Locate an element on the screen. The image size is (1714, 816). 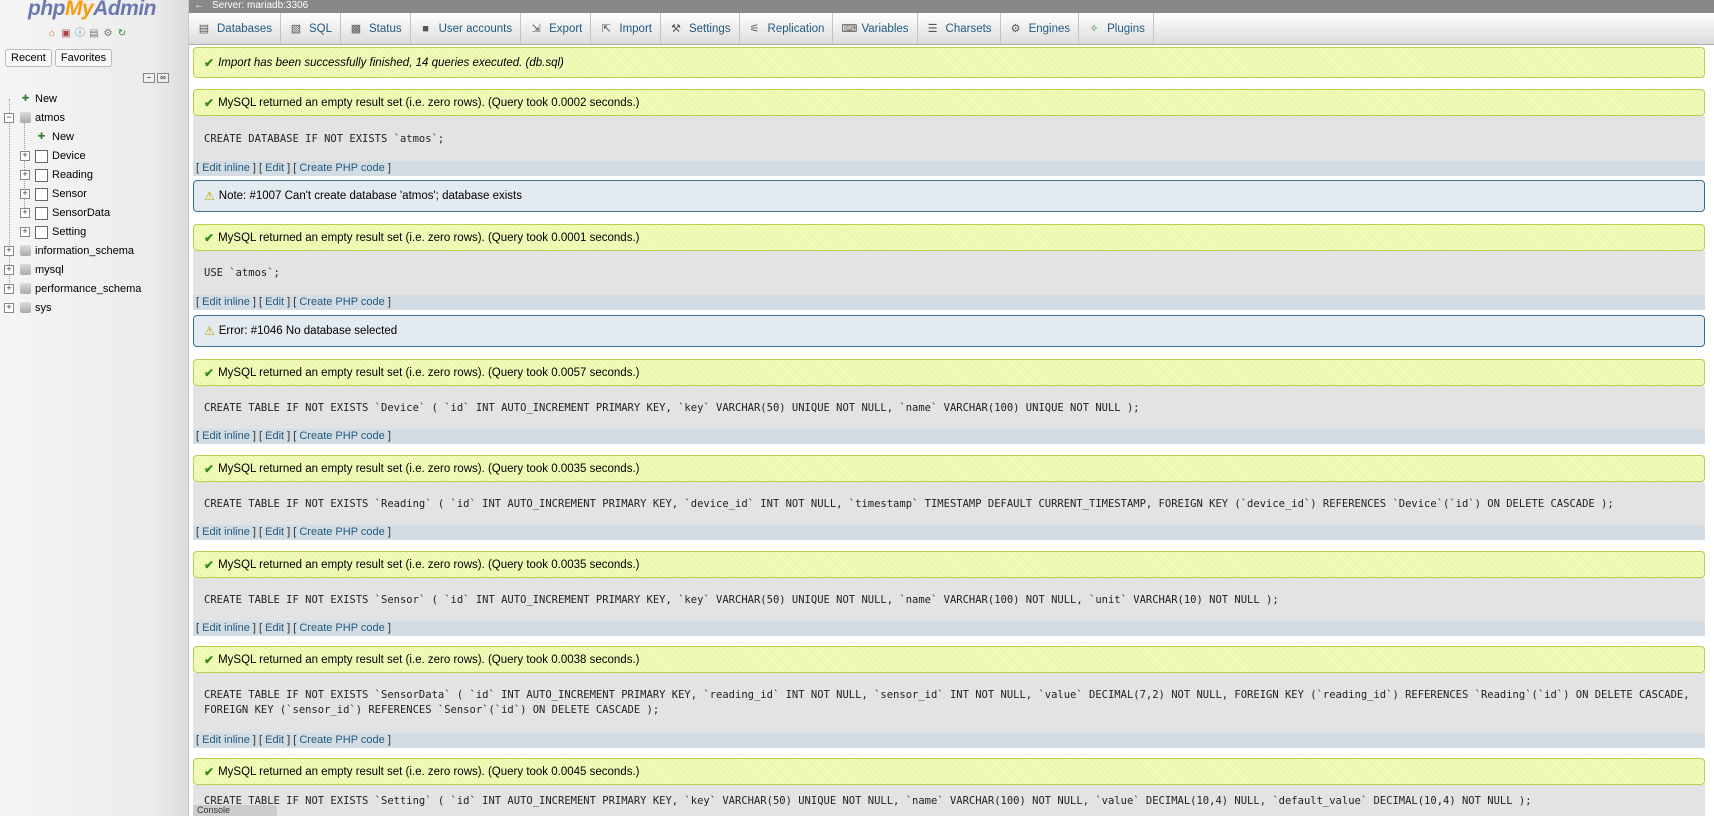
help-icon: ⓘ is located at coordinates (80, 34).